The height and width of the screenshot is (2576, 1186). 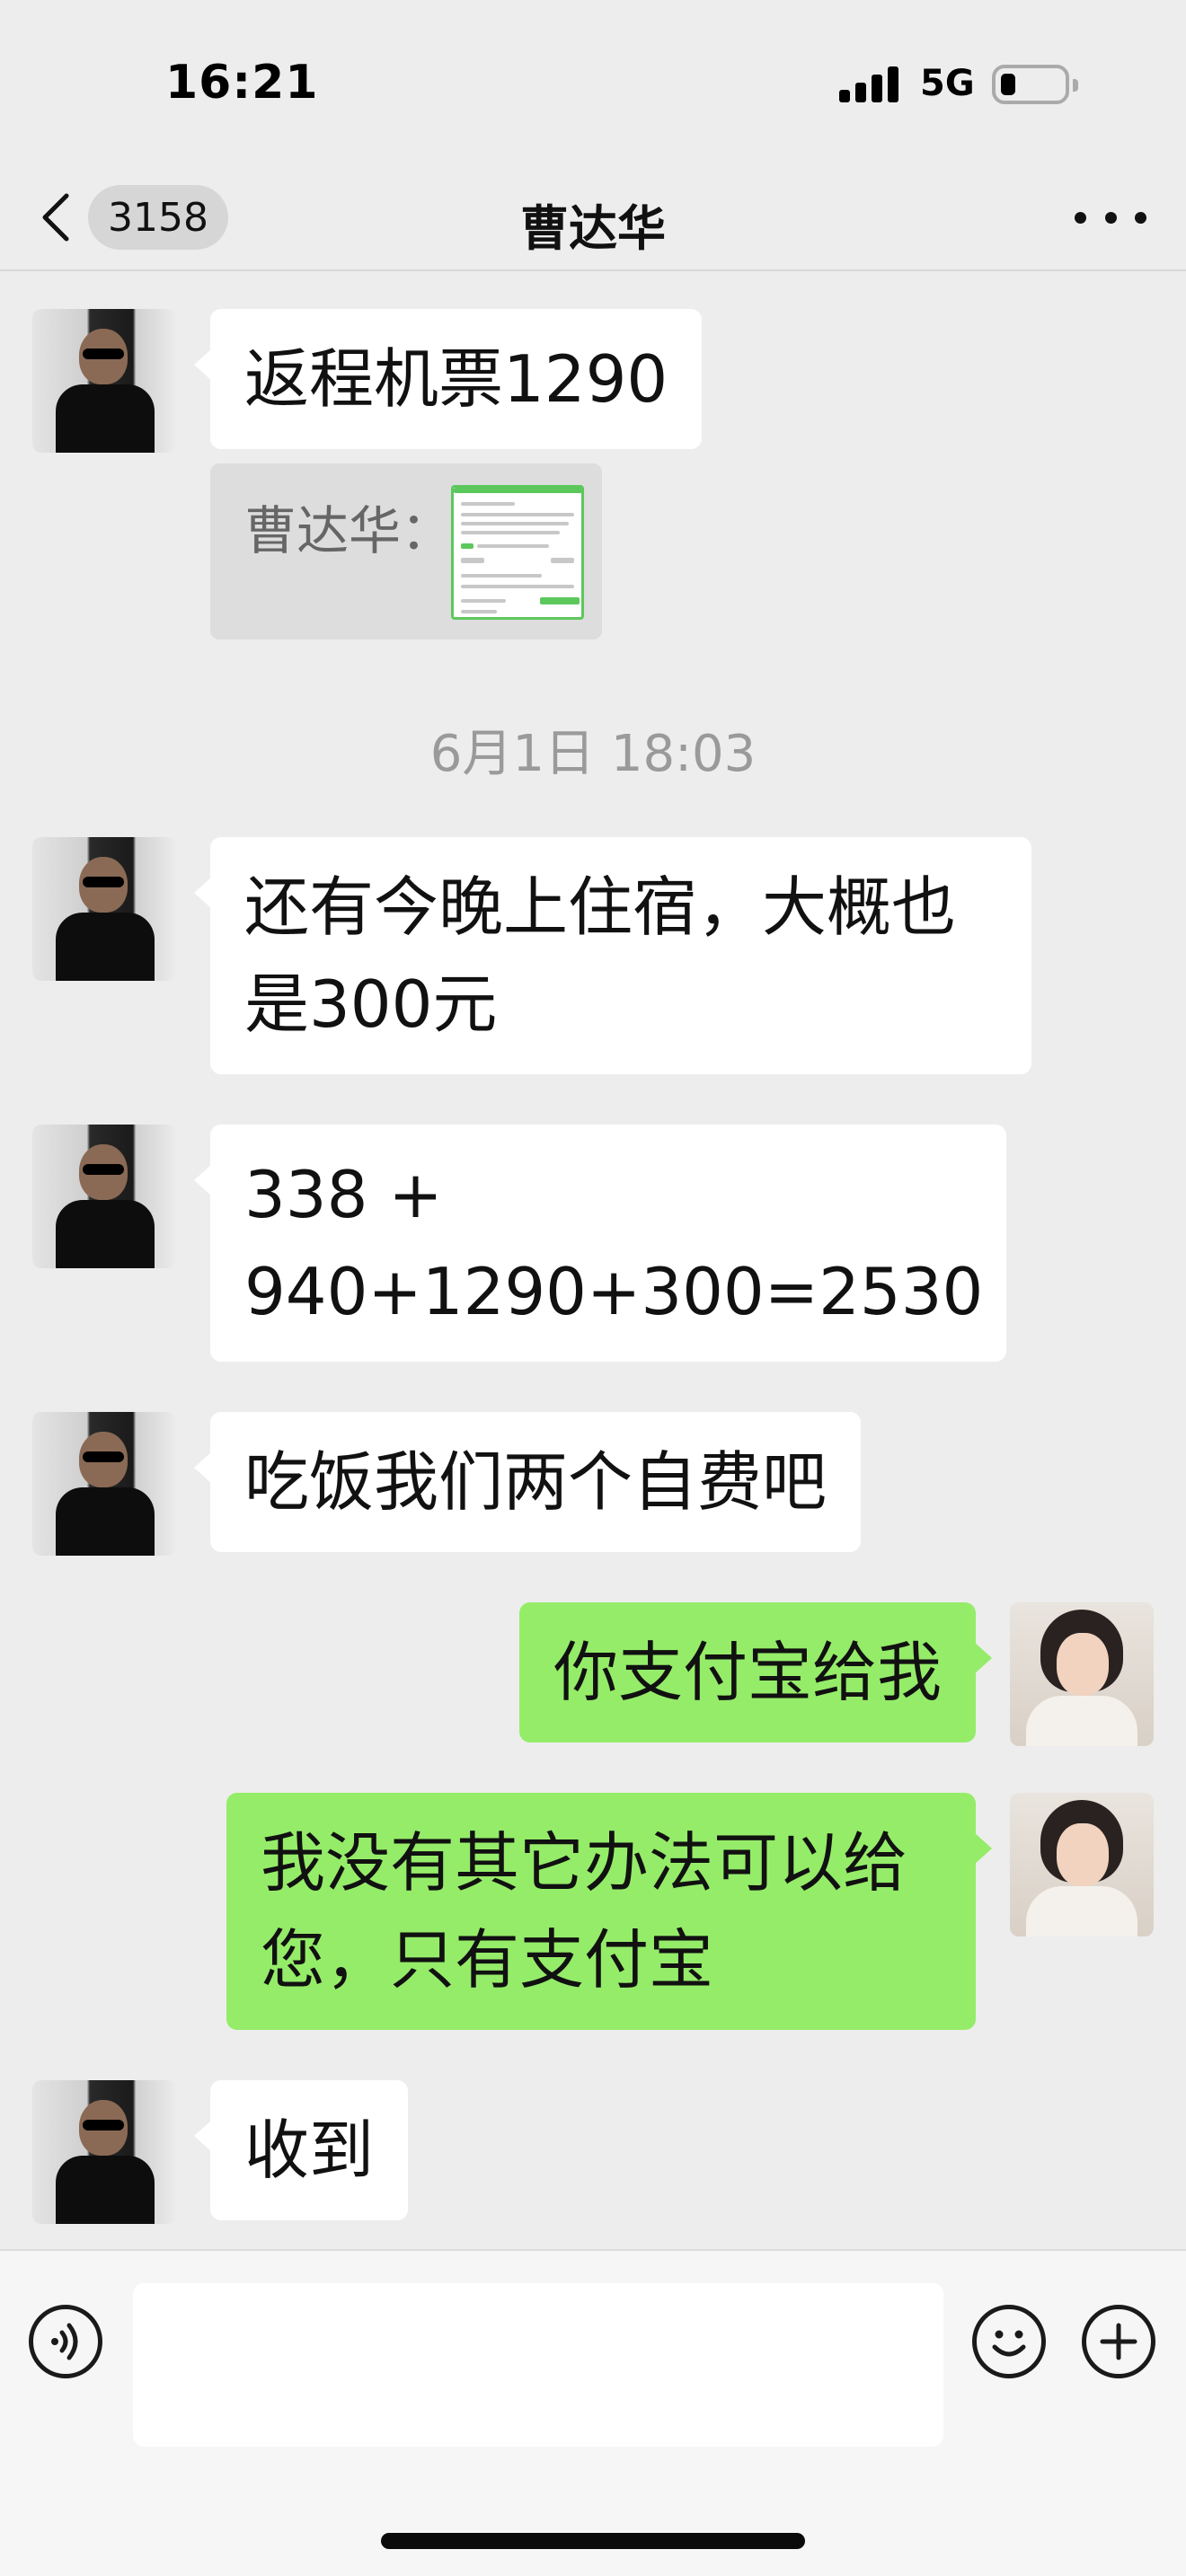 I want to click on signal-icon, so click(x=869, y=84).